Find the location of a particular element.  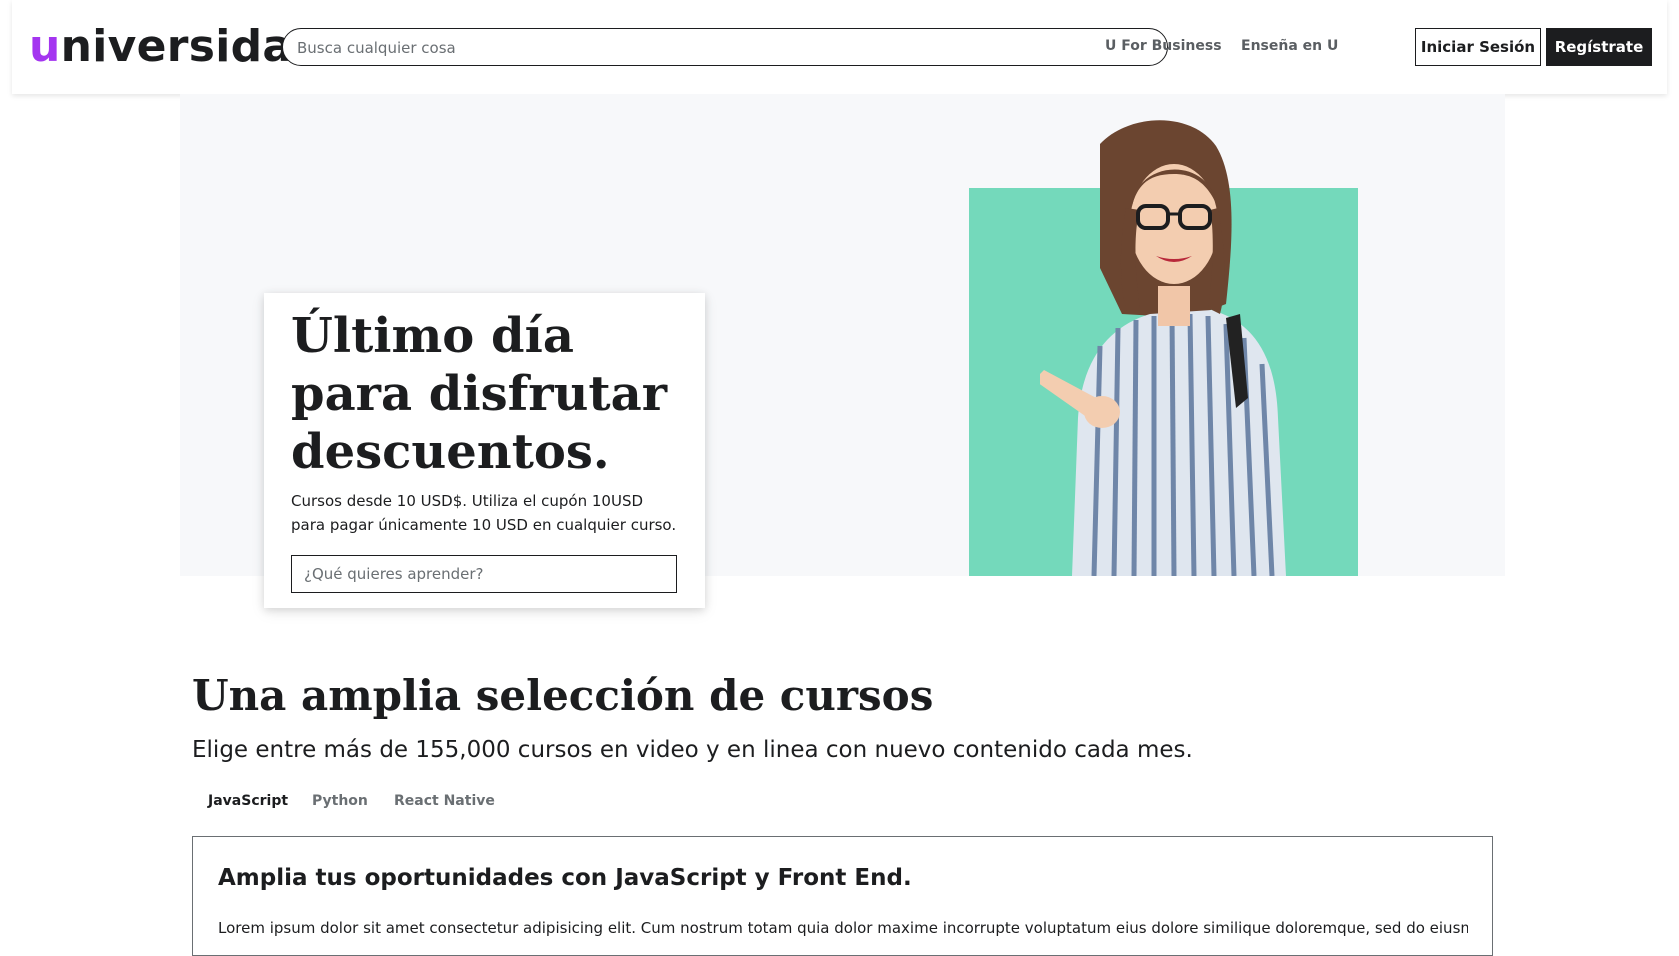

header-search-bar is located at coordinates (725, 47).